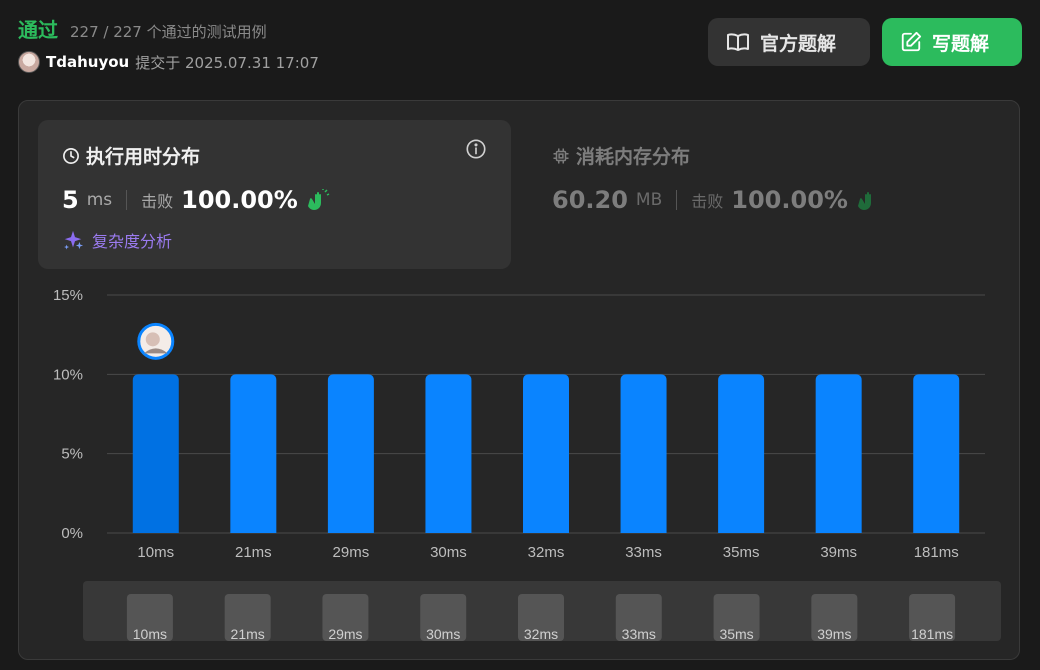 This screenshot has width=1040, height=670. What do you see at coordinates (448, 552) in the screenshot?
I see `x-tick-label: 30ms` at bounding box center [448, 552].